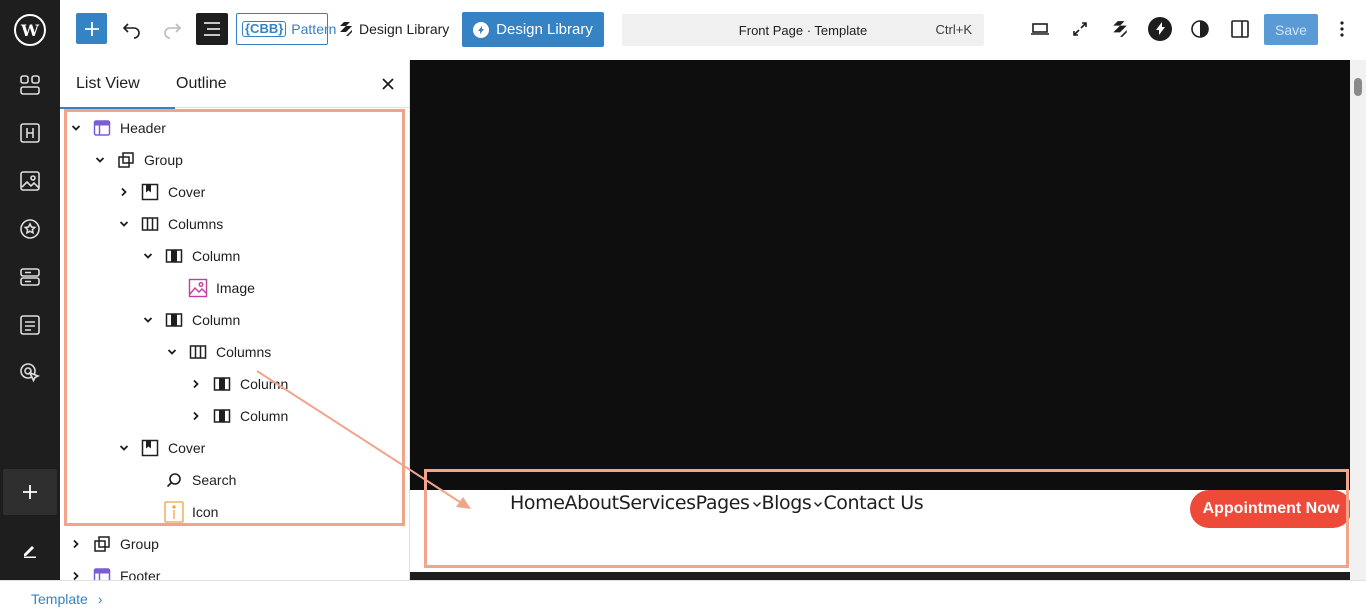  What do you see at coordinates (533, 29) in the screenshot?
I see `design-library-button: Design Library` at bounding box center [533, 29].